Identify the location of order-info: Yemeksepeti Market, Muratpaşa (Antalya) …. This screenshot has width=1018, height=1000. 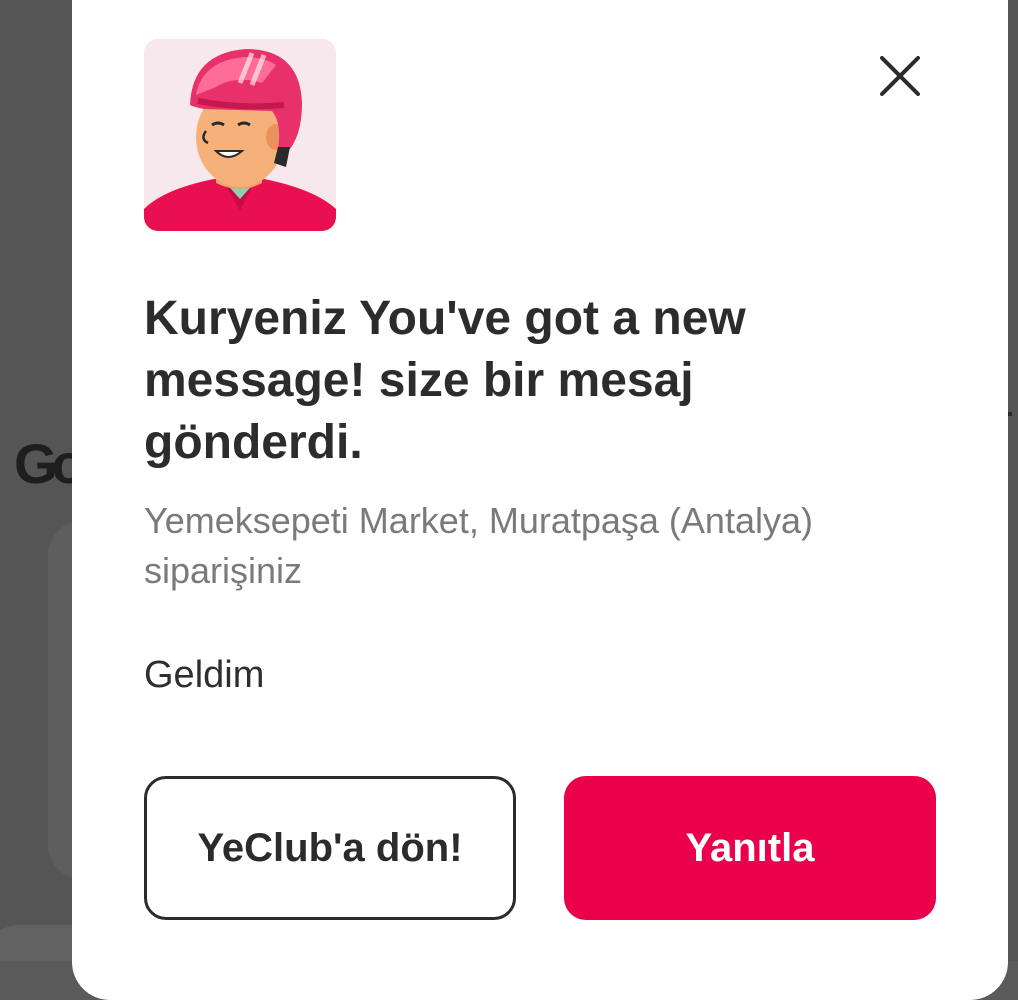
(478, 545).